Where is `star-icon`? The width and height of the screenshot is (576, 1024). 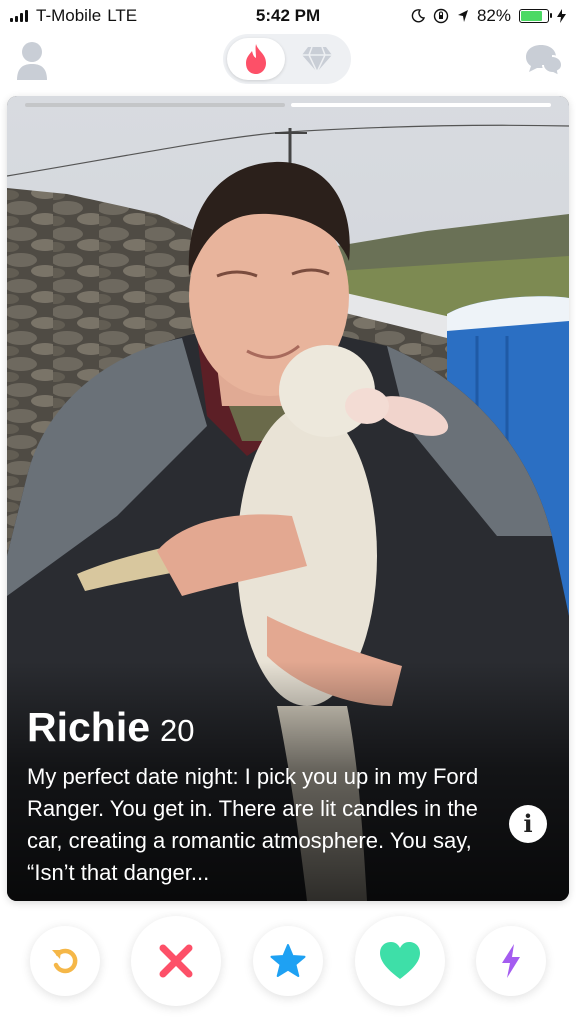
star-icon is located at coordinates (288, 960).